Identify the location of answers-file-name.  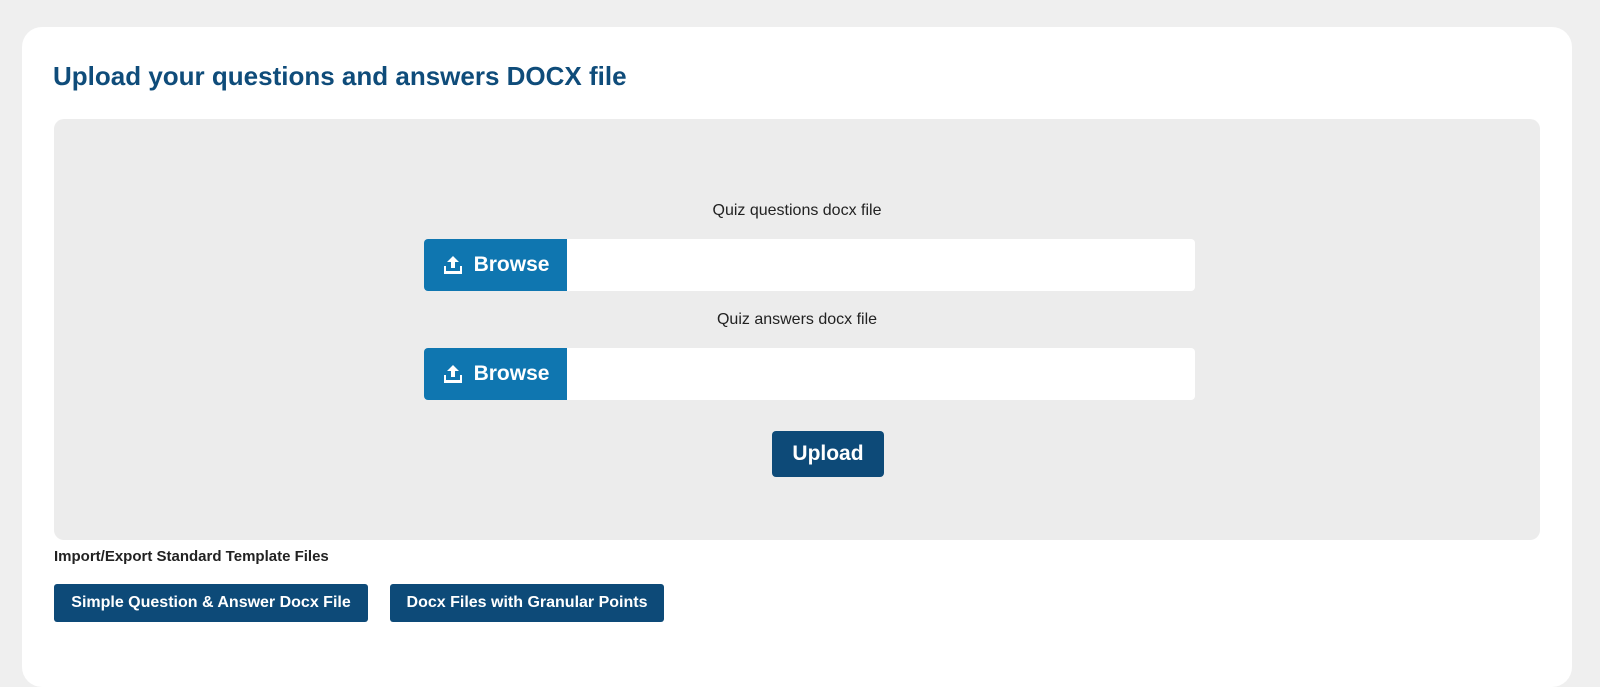
(881, 374).